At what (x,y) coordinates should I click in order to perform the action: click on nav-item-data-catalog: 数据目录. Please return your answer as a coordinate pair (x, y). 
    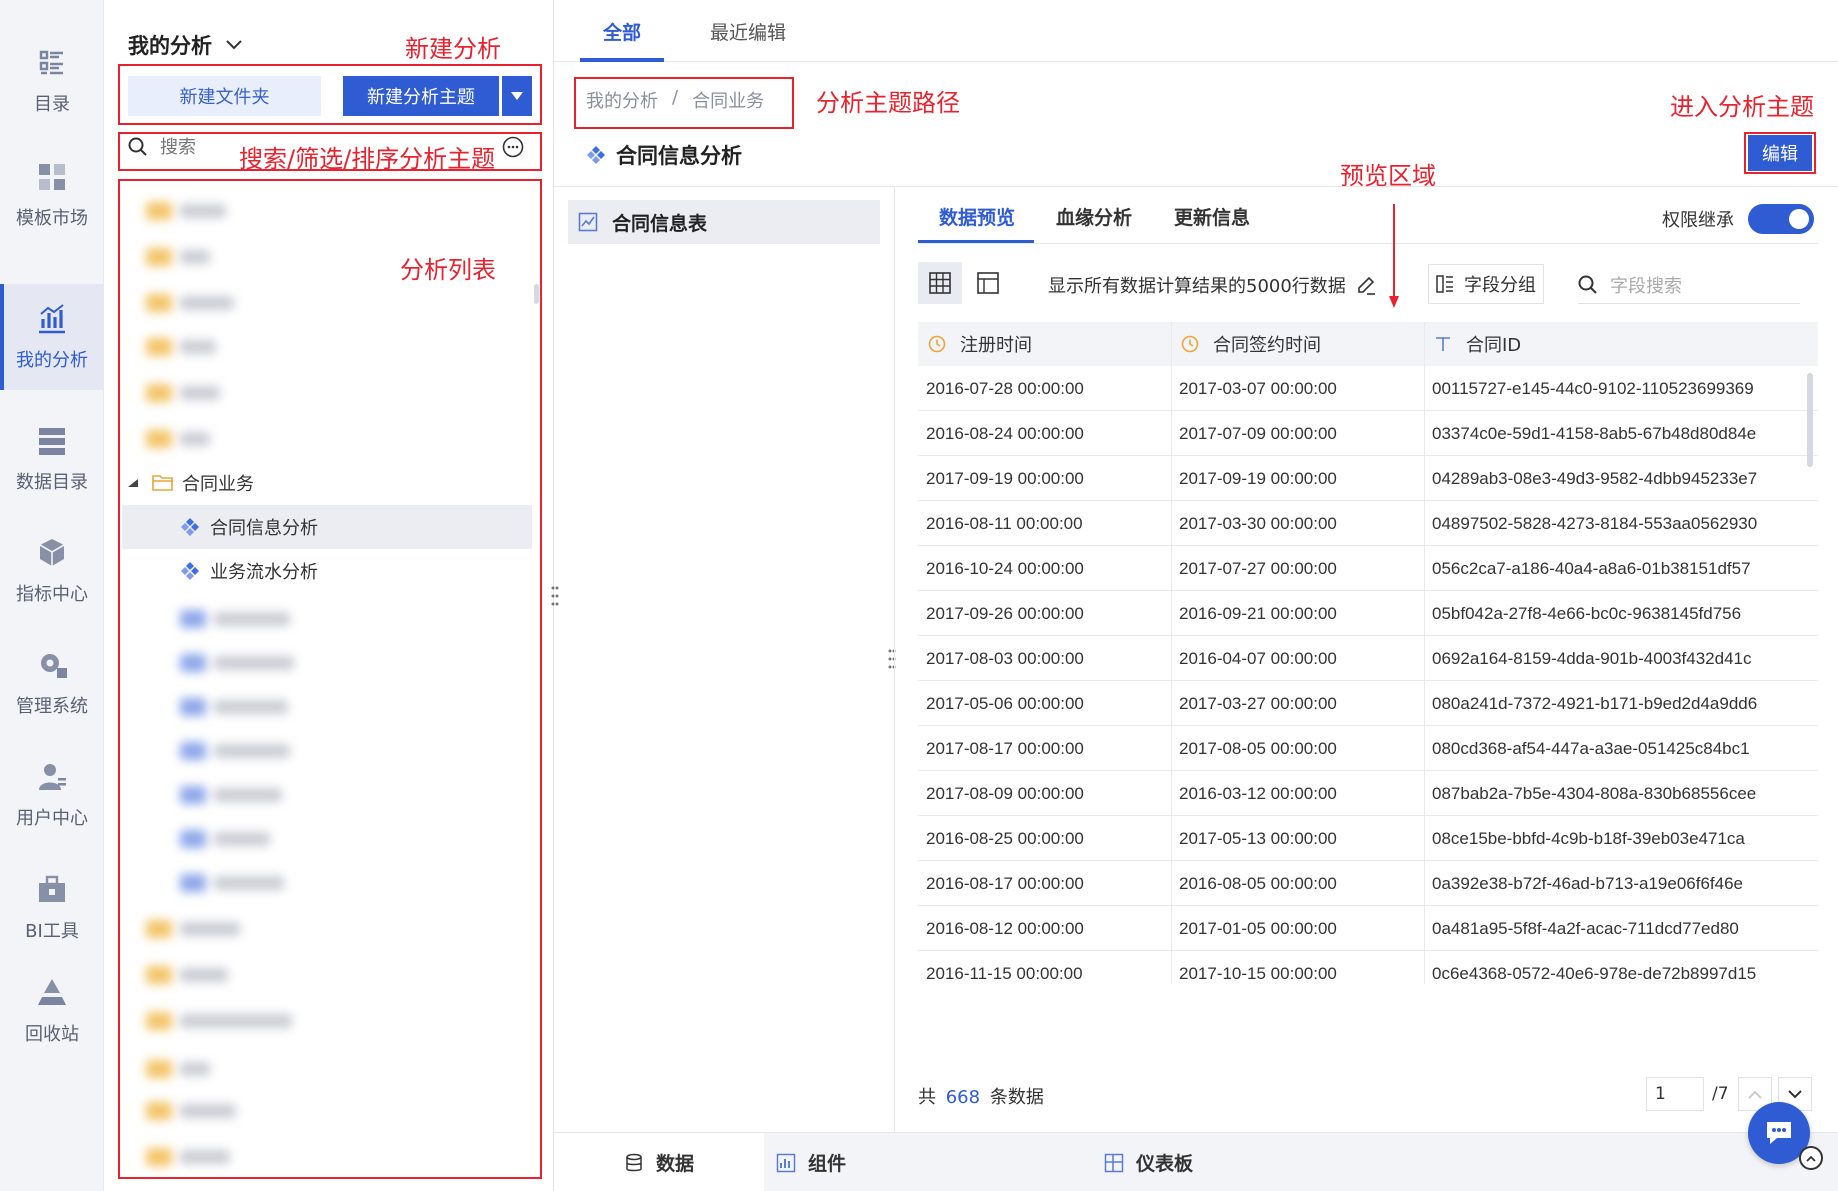
    Looking at the image, I should click on (52, 459).